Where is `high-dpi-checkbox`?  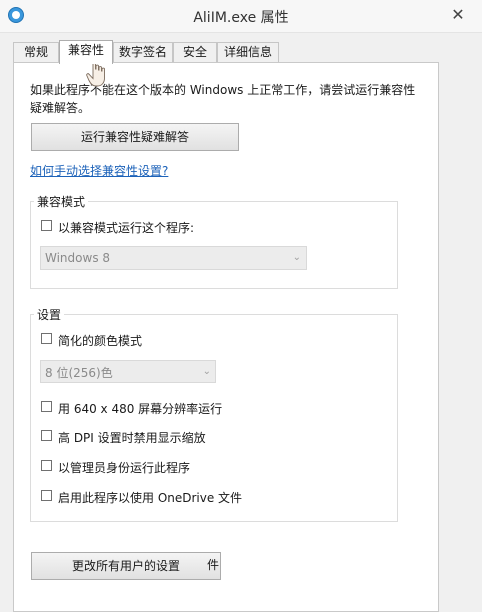 high-dpi-checkbox is located at coordinates (46, 435).